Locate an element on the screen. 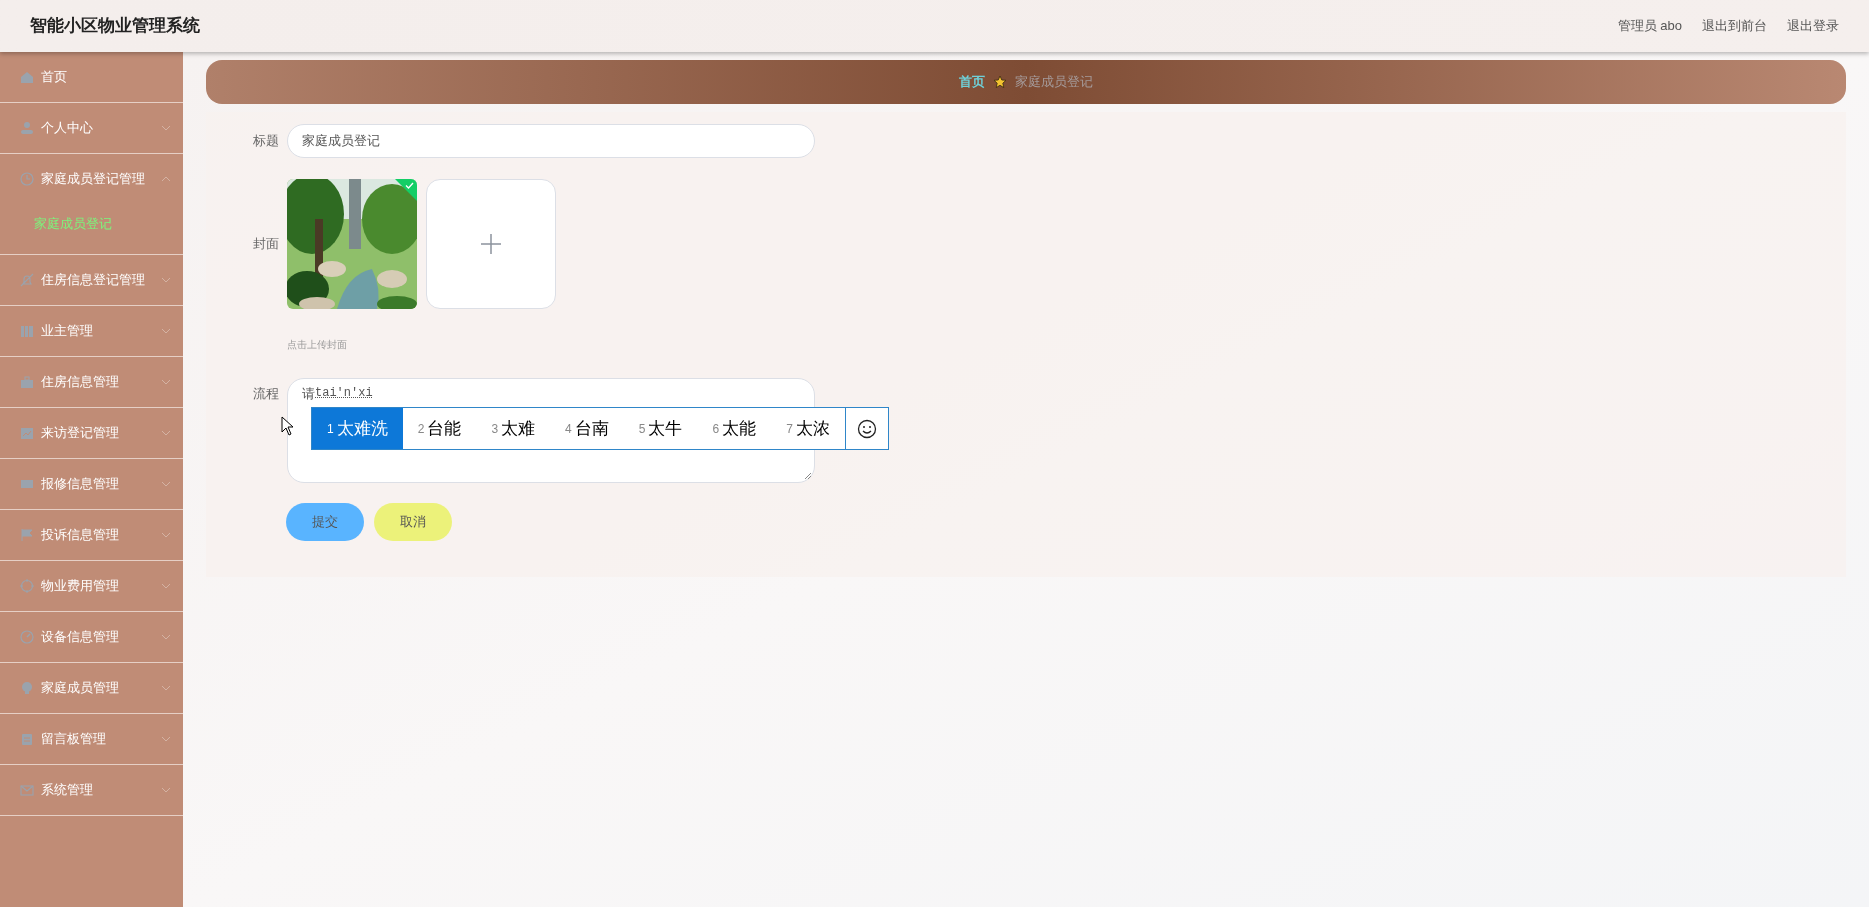 This screenshot has height=907, width=1869. field-label: 封面 is located at coordinates (266, 244).